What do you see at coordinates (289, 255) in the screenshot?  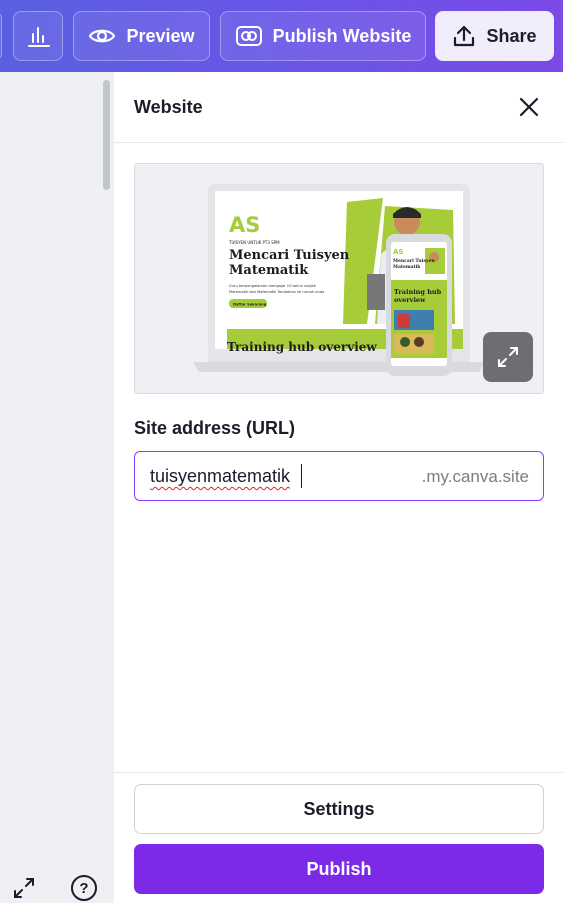 I see `headline-line1: Mencari Tuisyen` at bounding box center [289, 255].